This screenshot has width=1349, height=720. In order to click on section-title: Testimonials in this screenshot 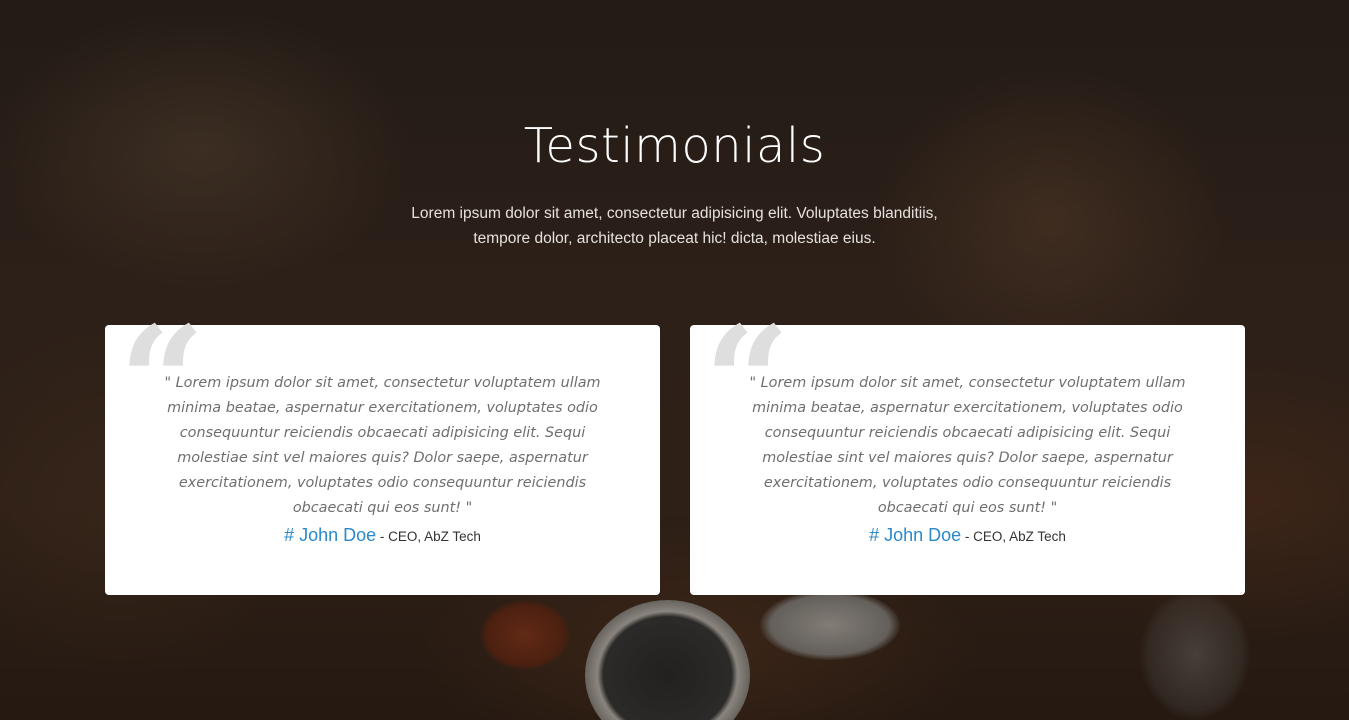, I will do `click(674, 146)`.